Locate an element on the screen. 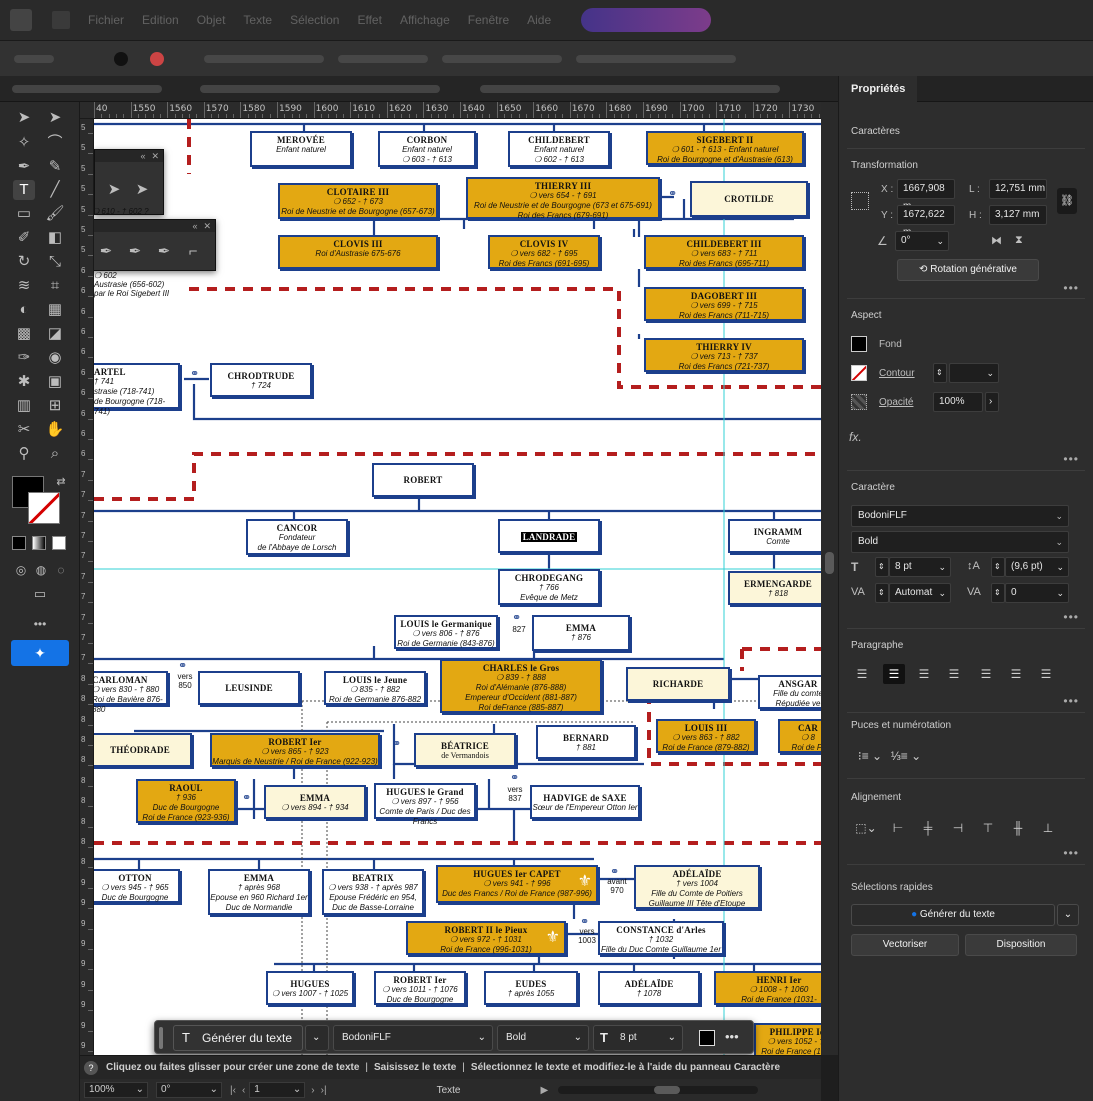 Image resolution: width=1093 pixels, height=1101 pixels. person-card-emma-2: EMMA ❍ vers 894 - † 934 is located at coordinates (315, 802).